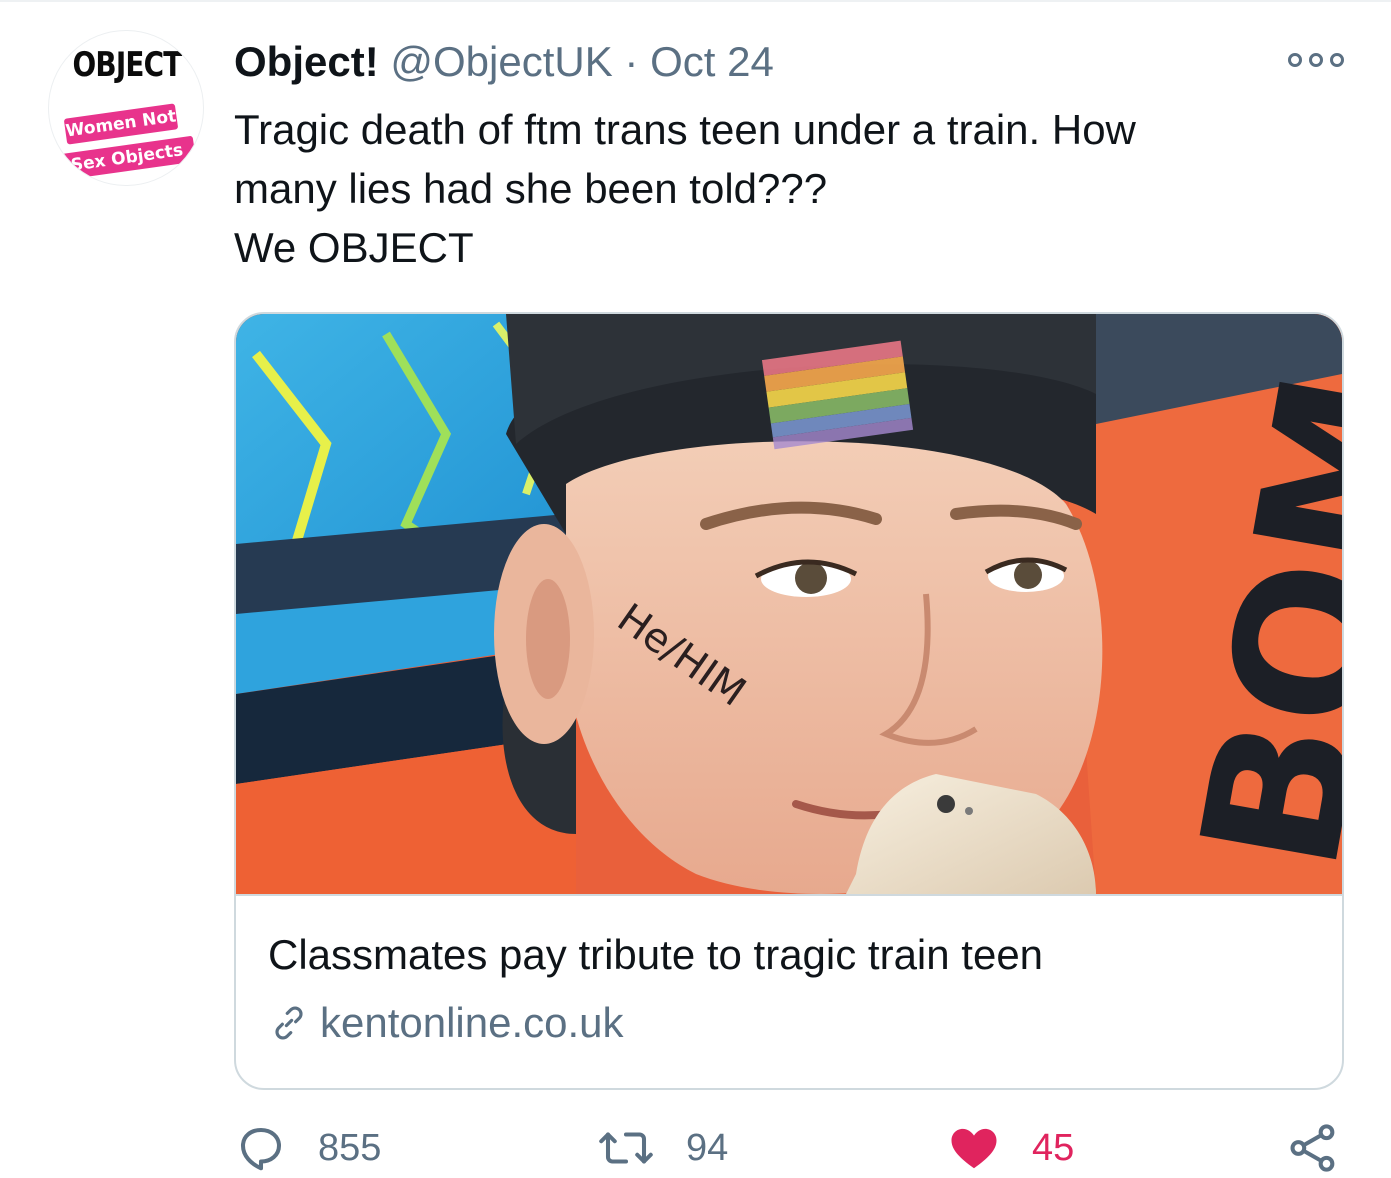  Describe the element at coordinates (289, 1023) in the screenshot. I see `link-icon` at that location.